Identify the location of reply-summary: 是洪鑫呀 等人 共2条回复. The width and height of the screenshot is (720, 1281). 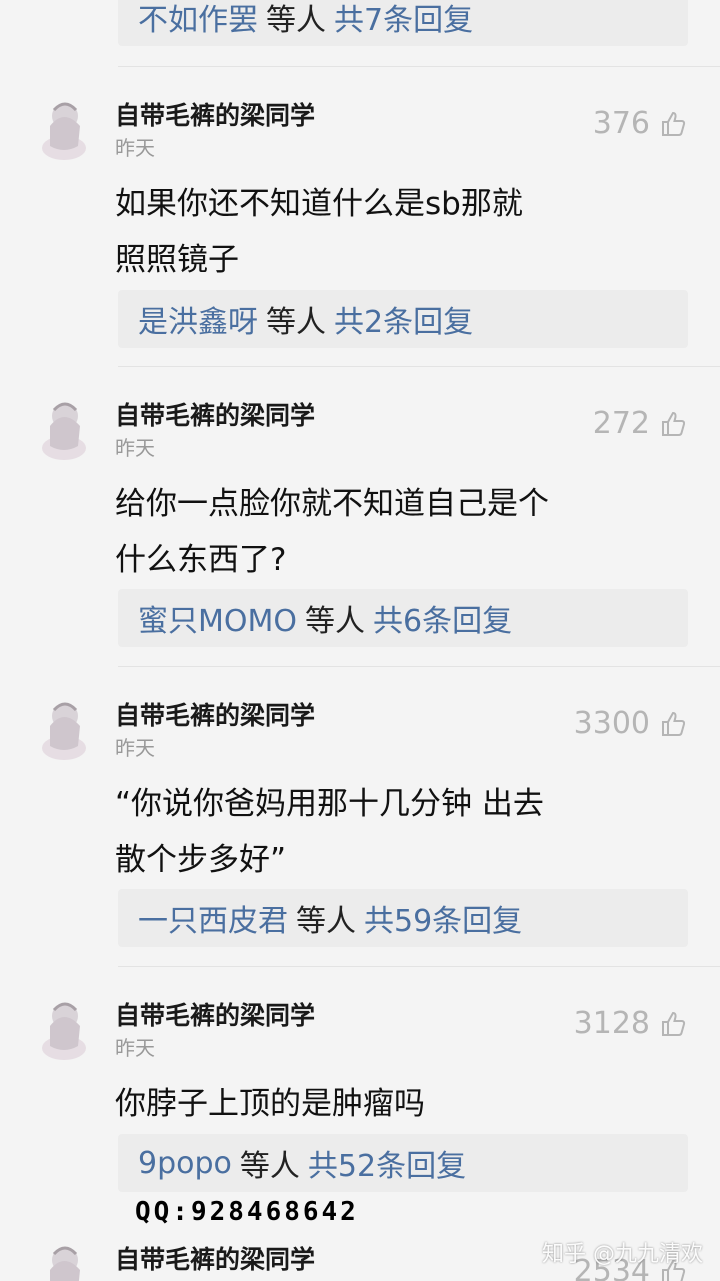
(403, 319).